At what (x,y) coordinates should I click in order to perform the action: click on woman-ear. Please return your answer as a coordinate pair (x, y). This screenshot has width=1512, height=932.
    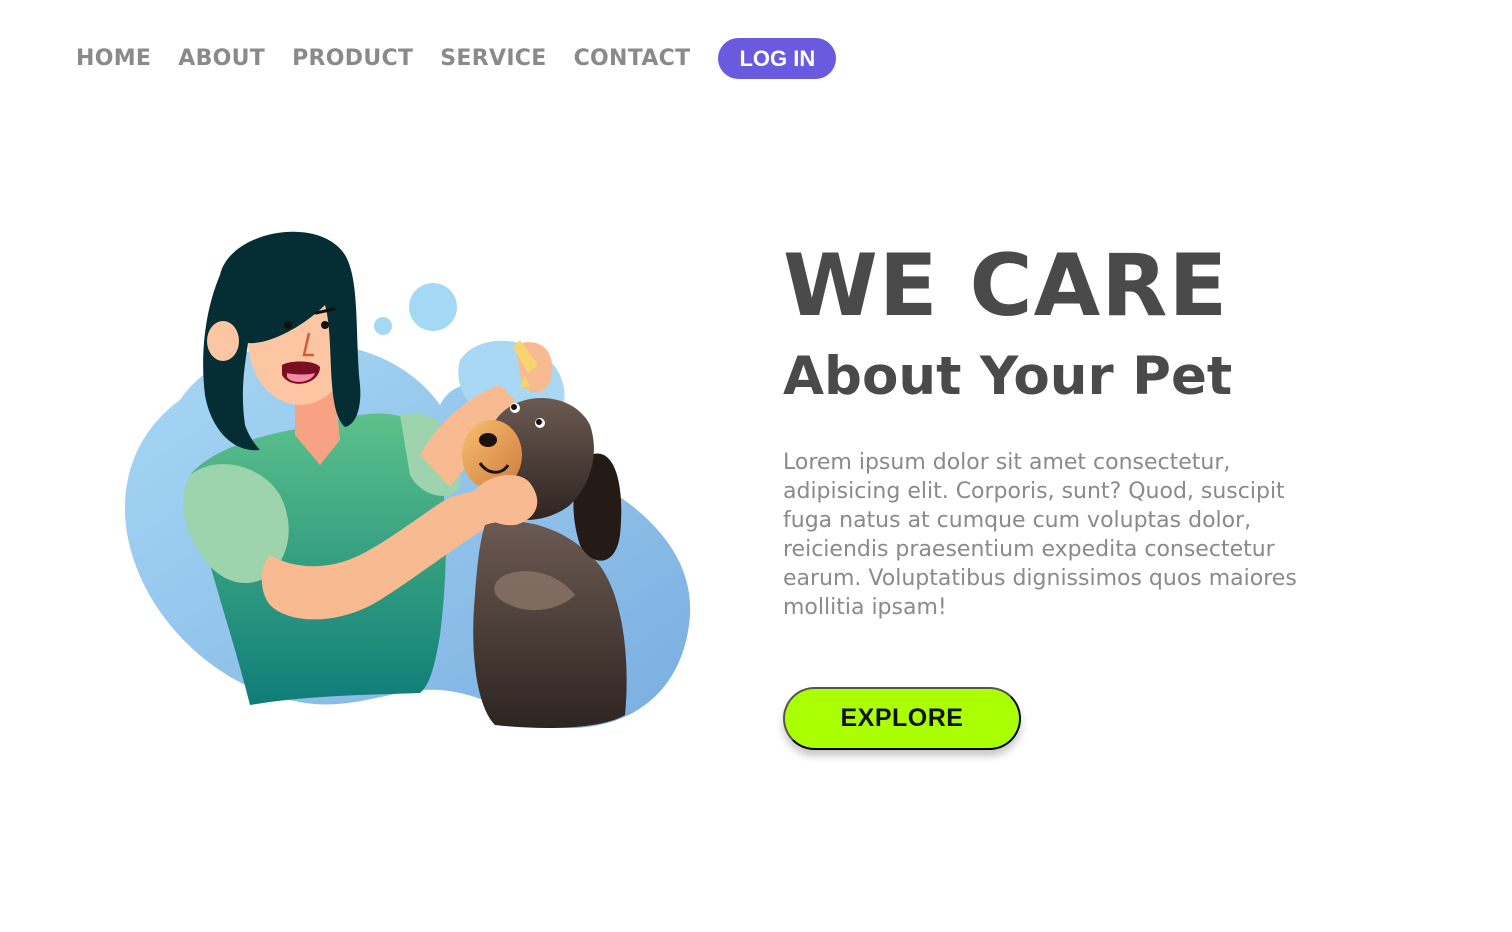
    Looking at the image, I should click on (223, 341).